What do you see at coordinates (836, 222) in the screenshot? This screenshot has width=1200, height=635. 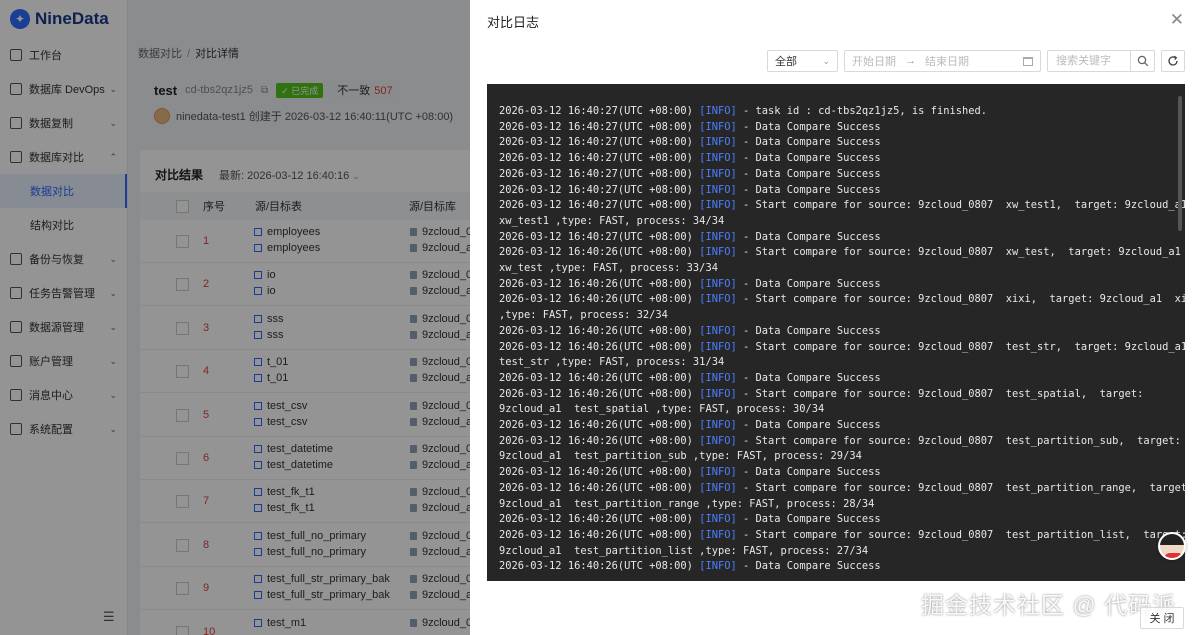 I see `log-line: xw_test1 ,type: FAST, process: 34/34` at bounding box center [836, 222].